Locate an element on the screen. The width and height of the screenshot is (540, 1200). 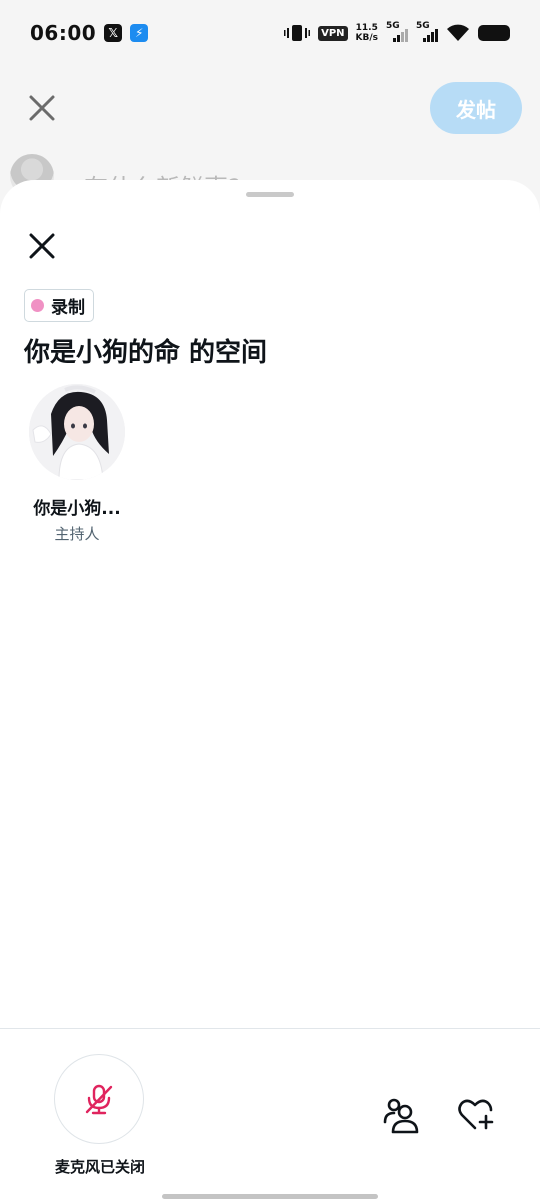
status-indicators: VPN 11.5 KB/s 5G 5G is located at coordinates (397, 32).